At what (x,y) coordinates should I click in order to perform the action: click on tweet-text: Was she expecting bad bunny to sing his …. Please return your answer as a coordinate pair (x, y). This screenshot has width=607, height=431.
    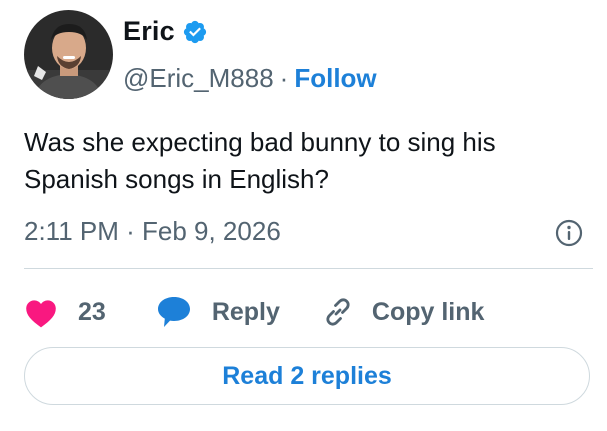
    Looking at the image, I should click on (260, 160).